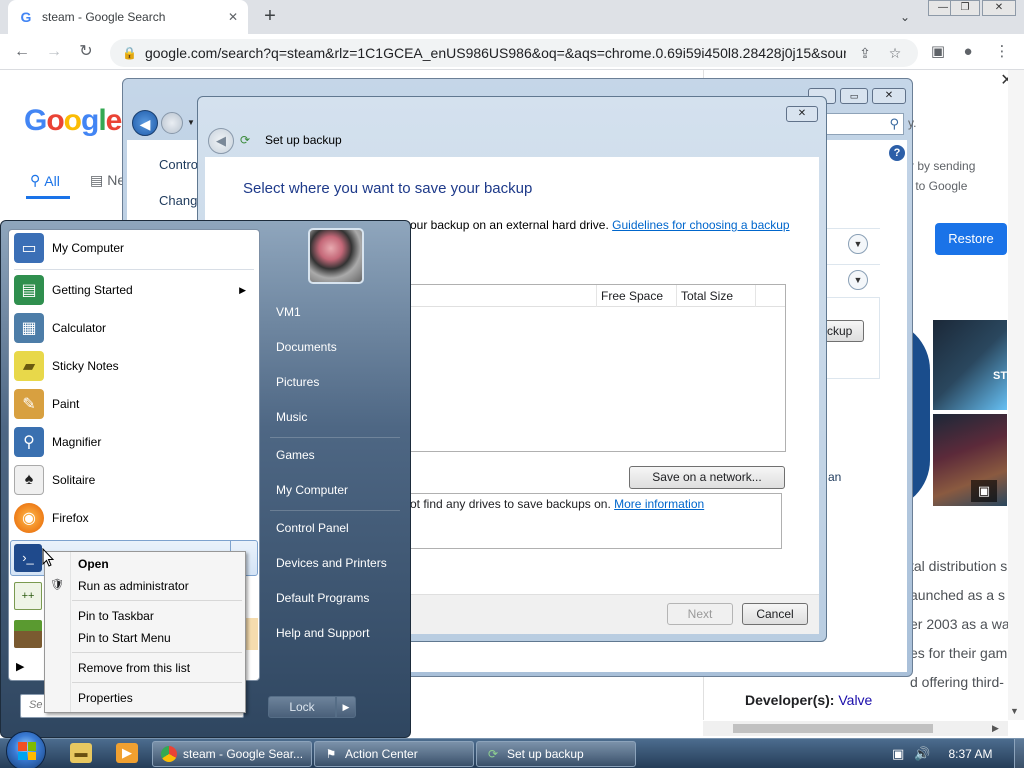 Image resolution: width=1024 pixels, height=768 pixels. I want to click on highlight-sliver, so click(252, 634).